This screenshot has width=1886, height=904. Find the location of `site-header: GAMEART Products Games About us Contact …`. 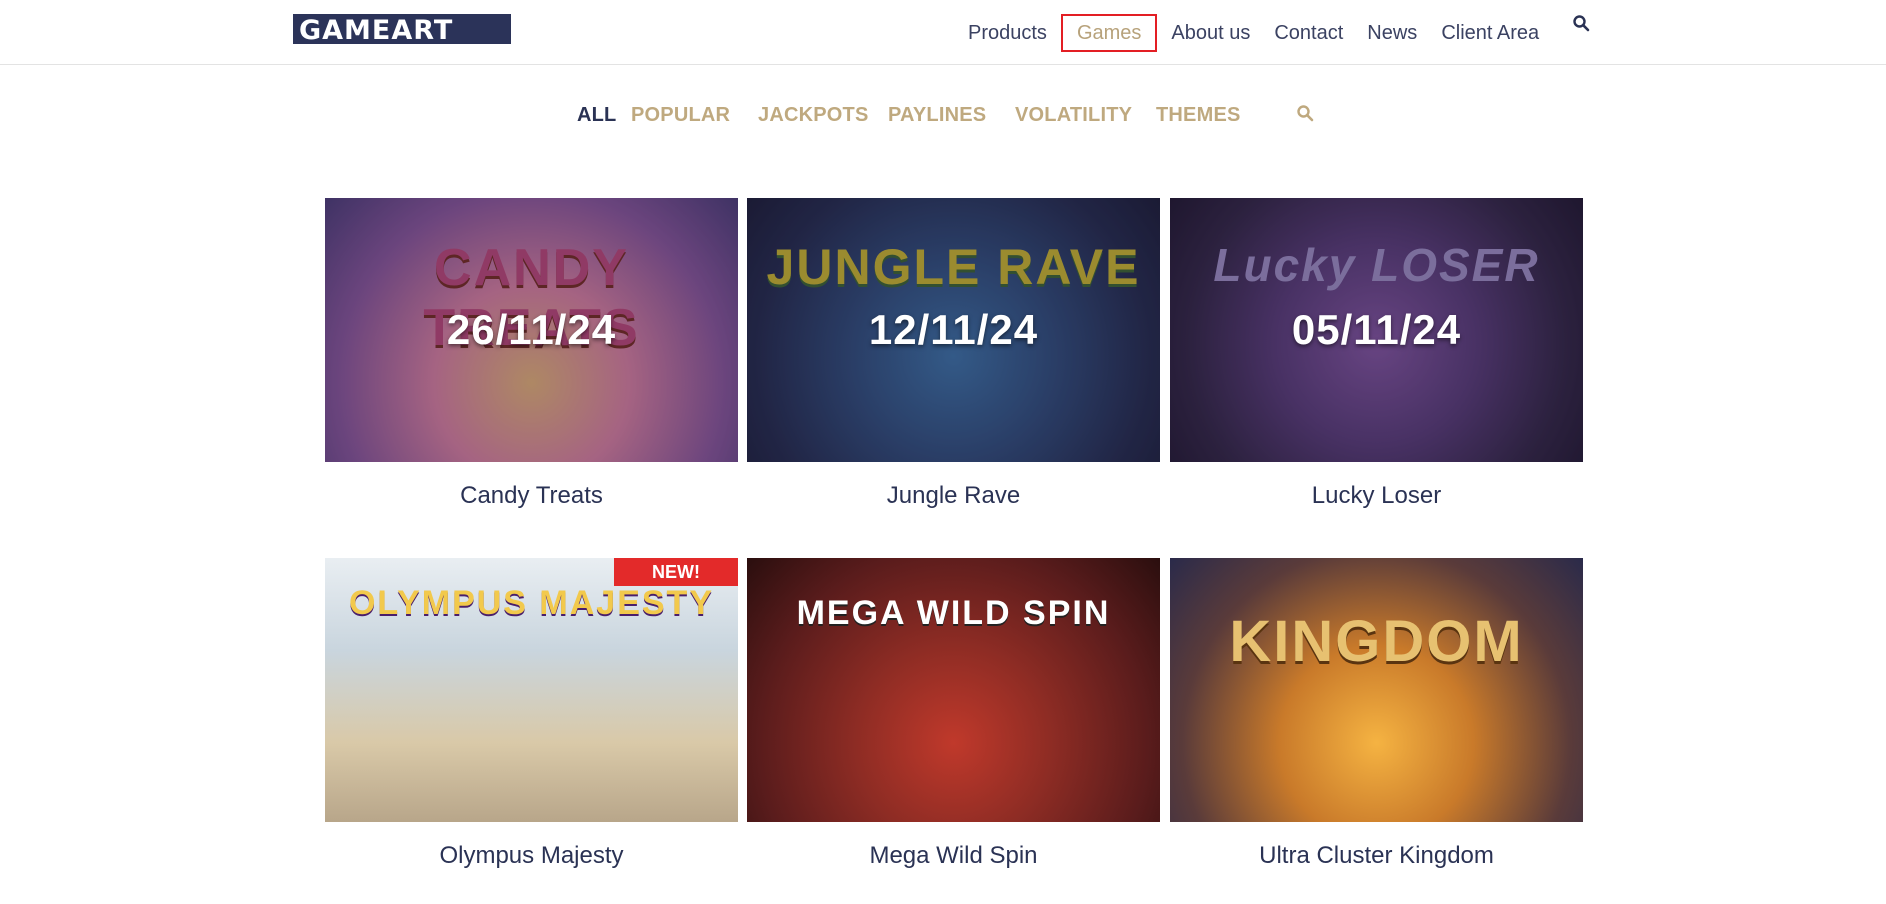

site-header: GAMEART Products Games About us Contact … is located at coordinates (943, 32).